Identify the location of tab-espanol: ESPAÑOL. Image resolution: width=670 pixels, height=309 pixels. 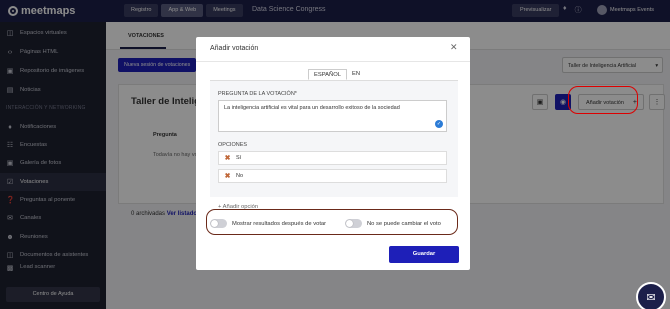
(327, 74).